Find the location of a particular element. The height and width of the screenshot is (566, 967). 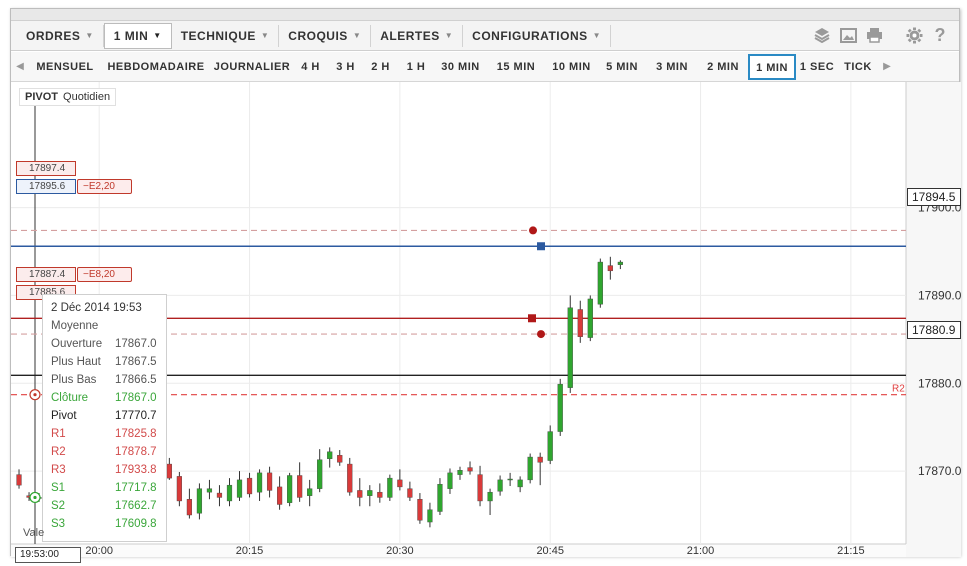

timeframe-5-min: 5 MIN is located at coordinates (622, 67).